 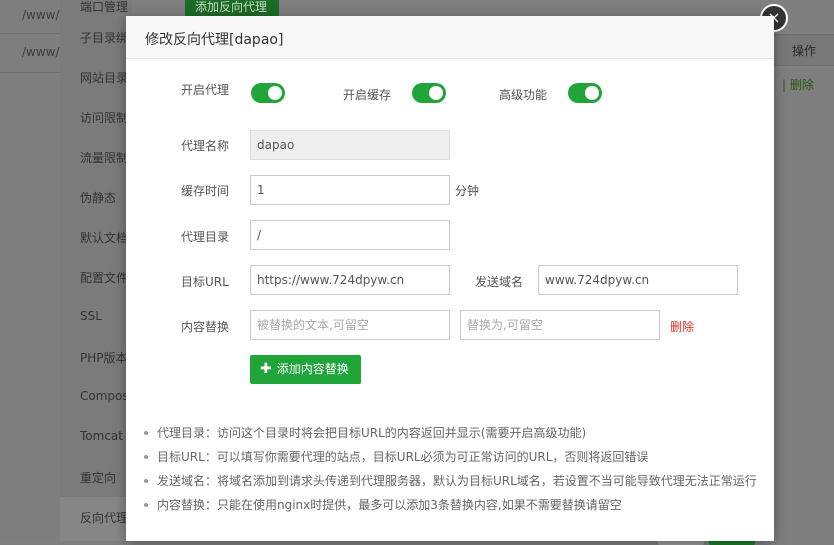 What do you see at coordinates (205, 327) in the screenshot?
I see `content-replace-label: 内容替换` at bounding box center [205, 327].